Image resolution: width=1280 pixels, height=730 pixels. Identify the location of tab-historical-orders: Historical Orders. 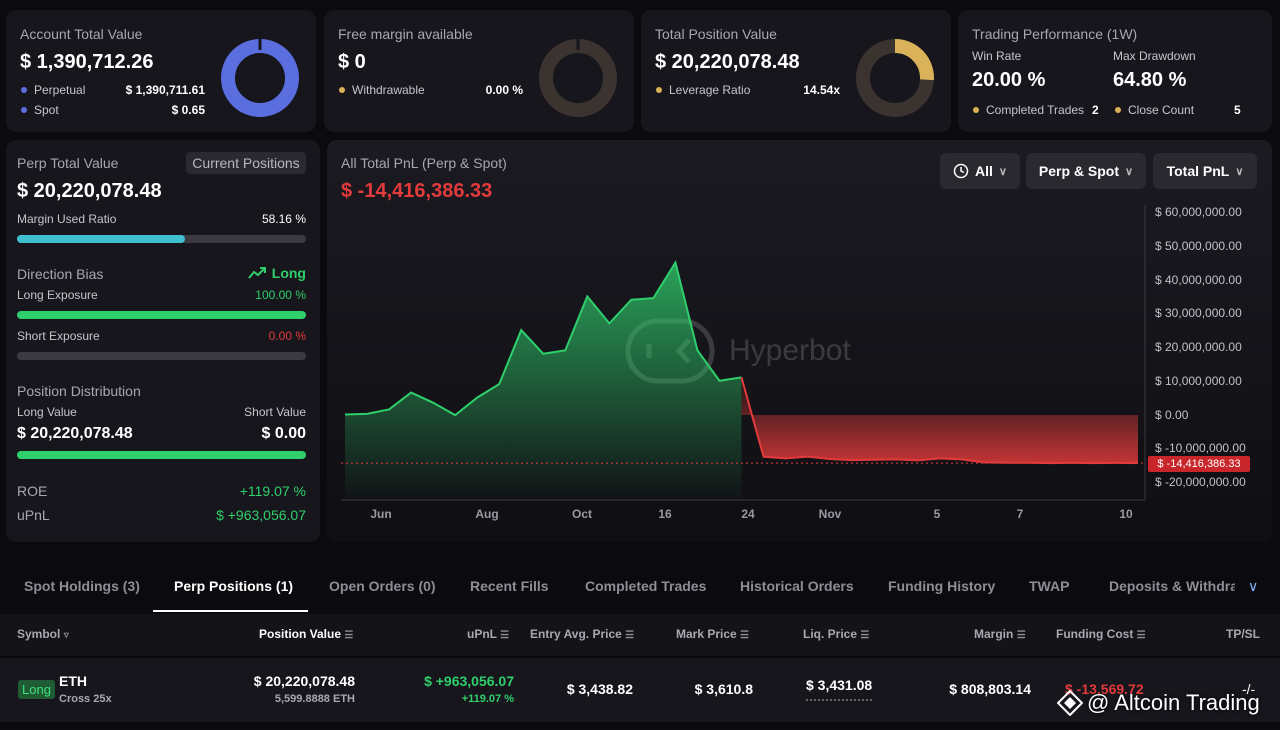
(797, 586).